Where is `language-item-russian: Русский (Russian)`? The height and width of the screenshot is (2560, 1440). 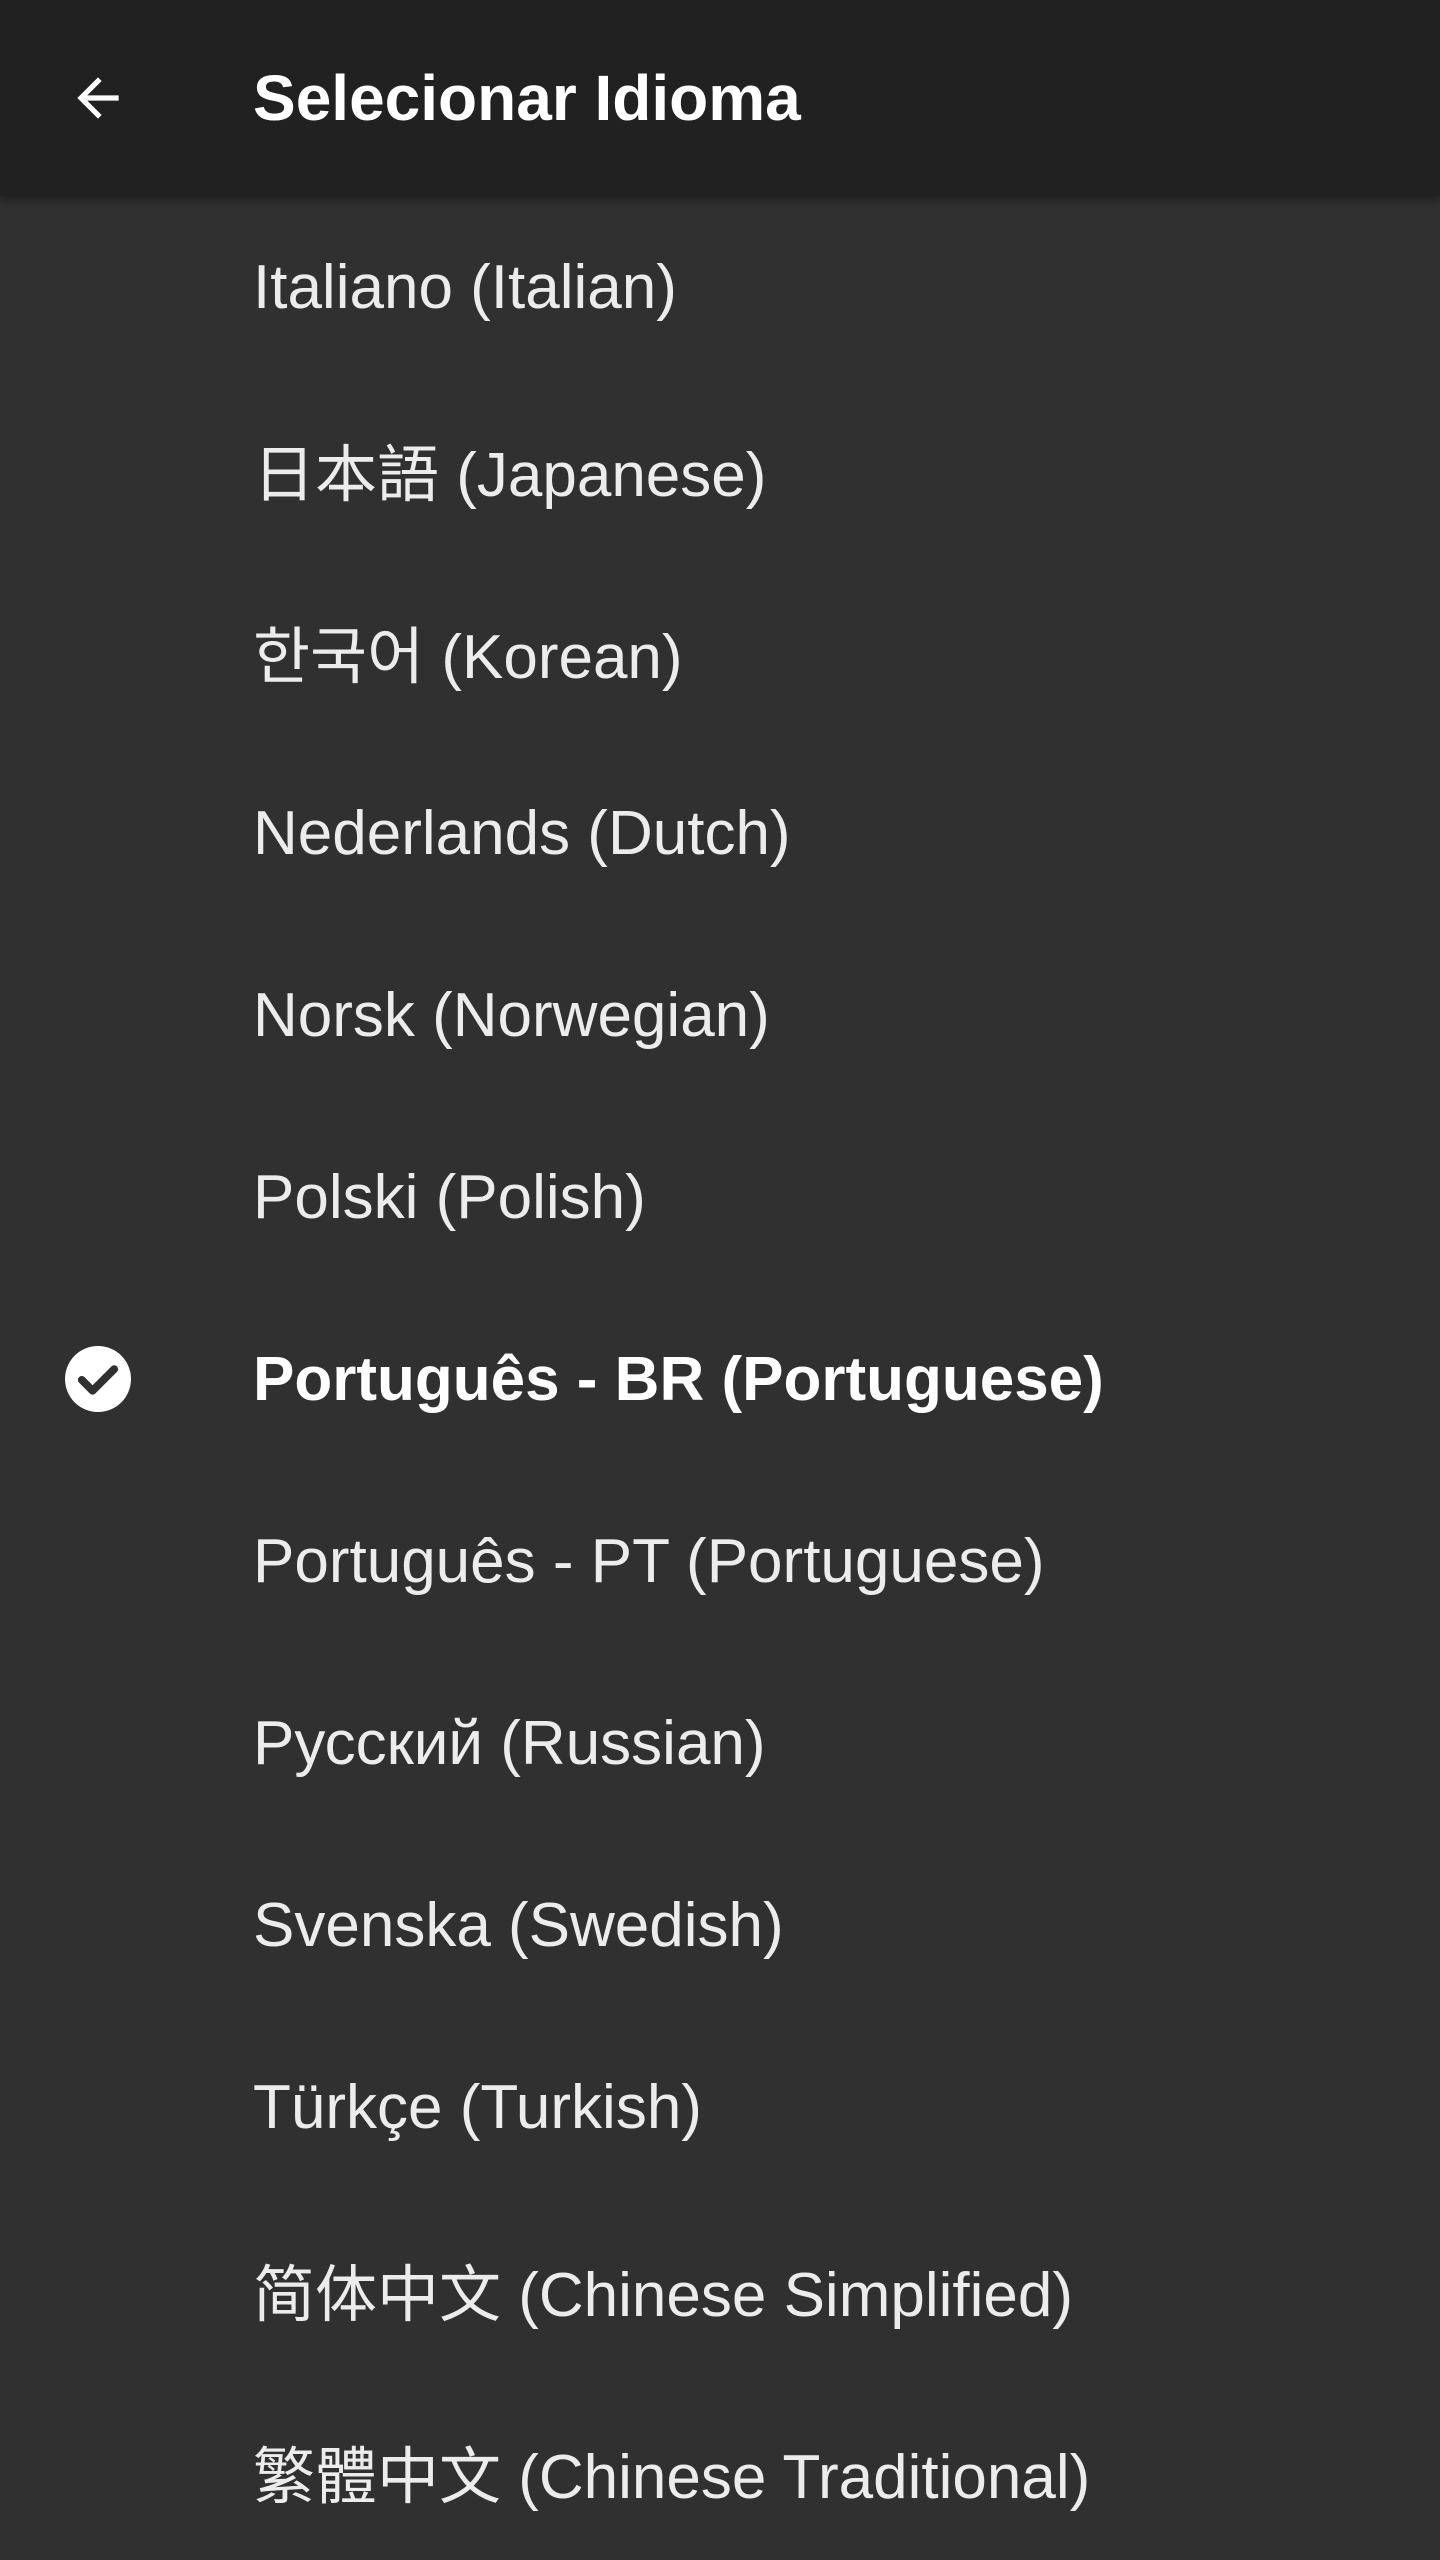
language-item-russian: Русский (Russian) is located at coordinates (720, 1743).